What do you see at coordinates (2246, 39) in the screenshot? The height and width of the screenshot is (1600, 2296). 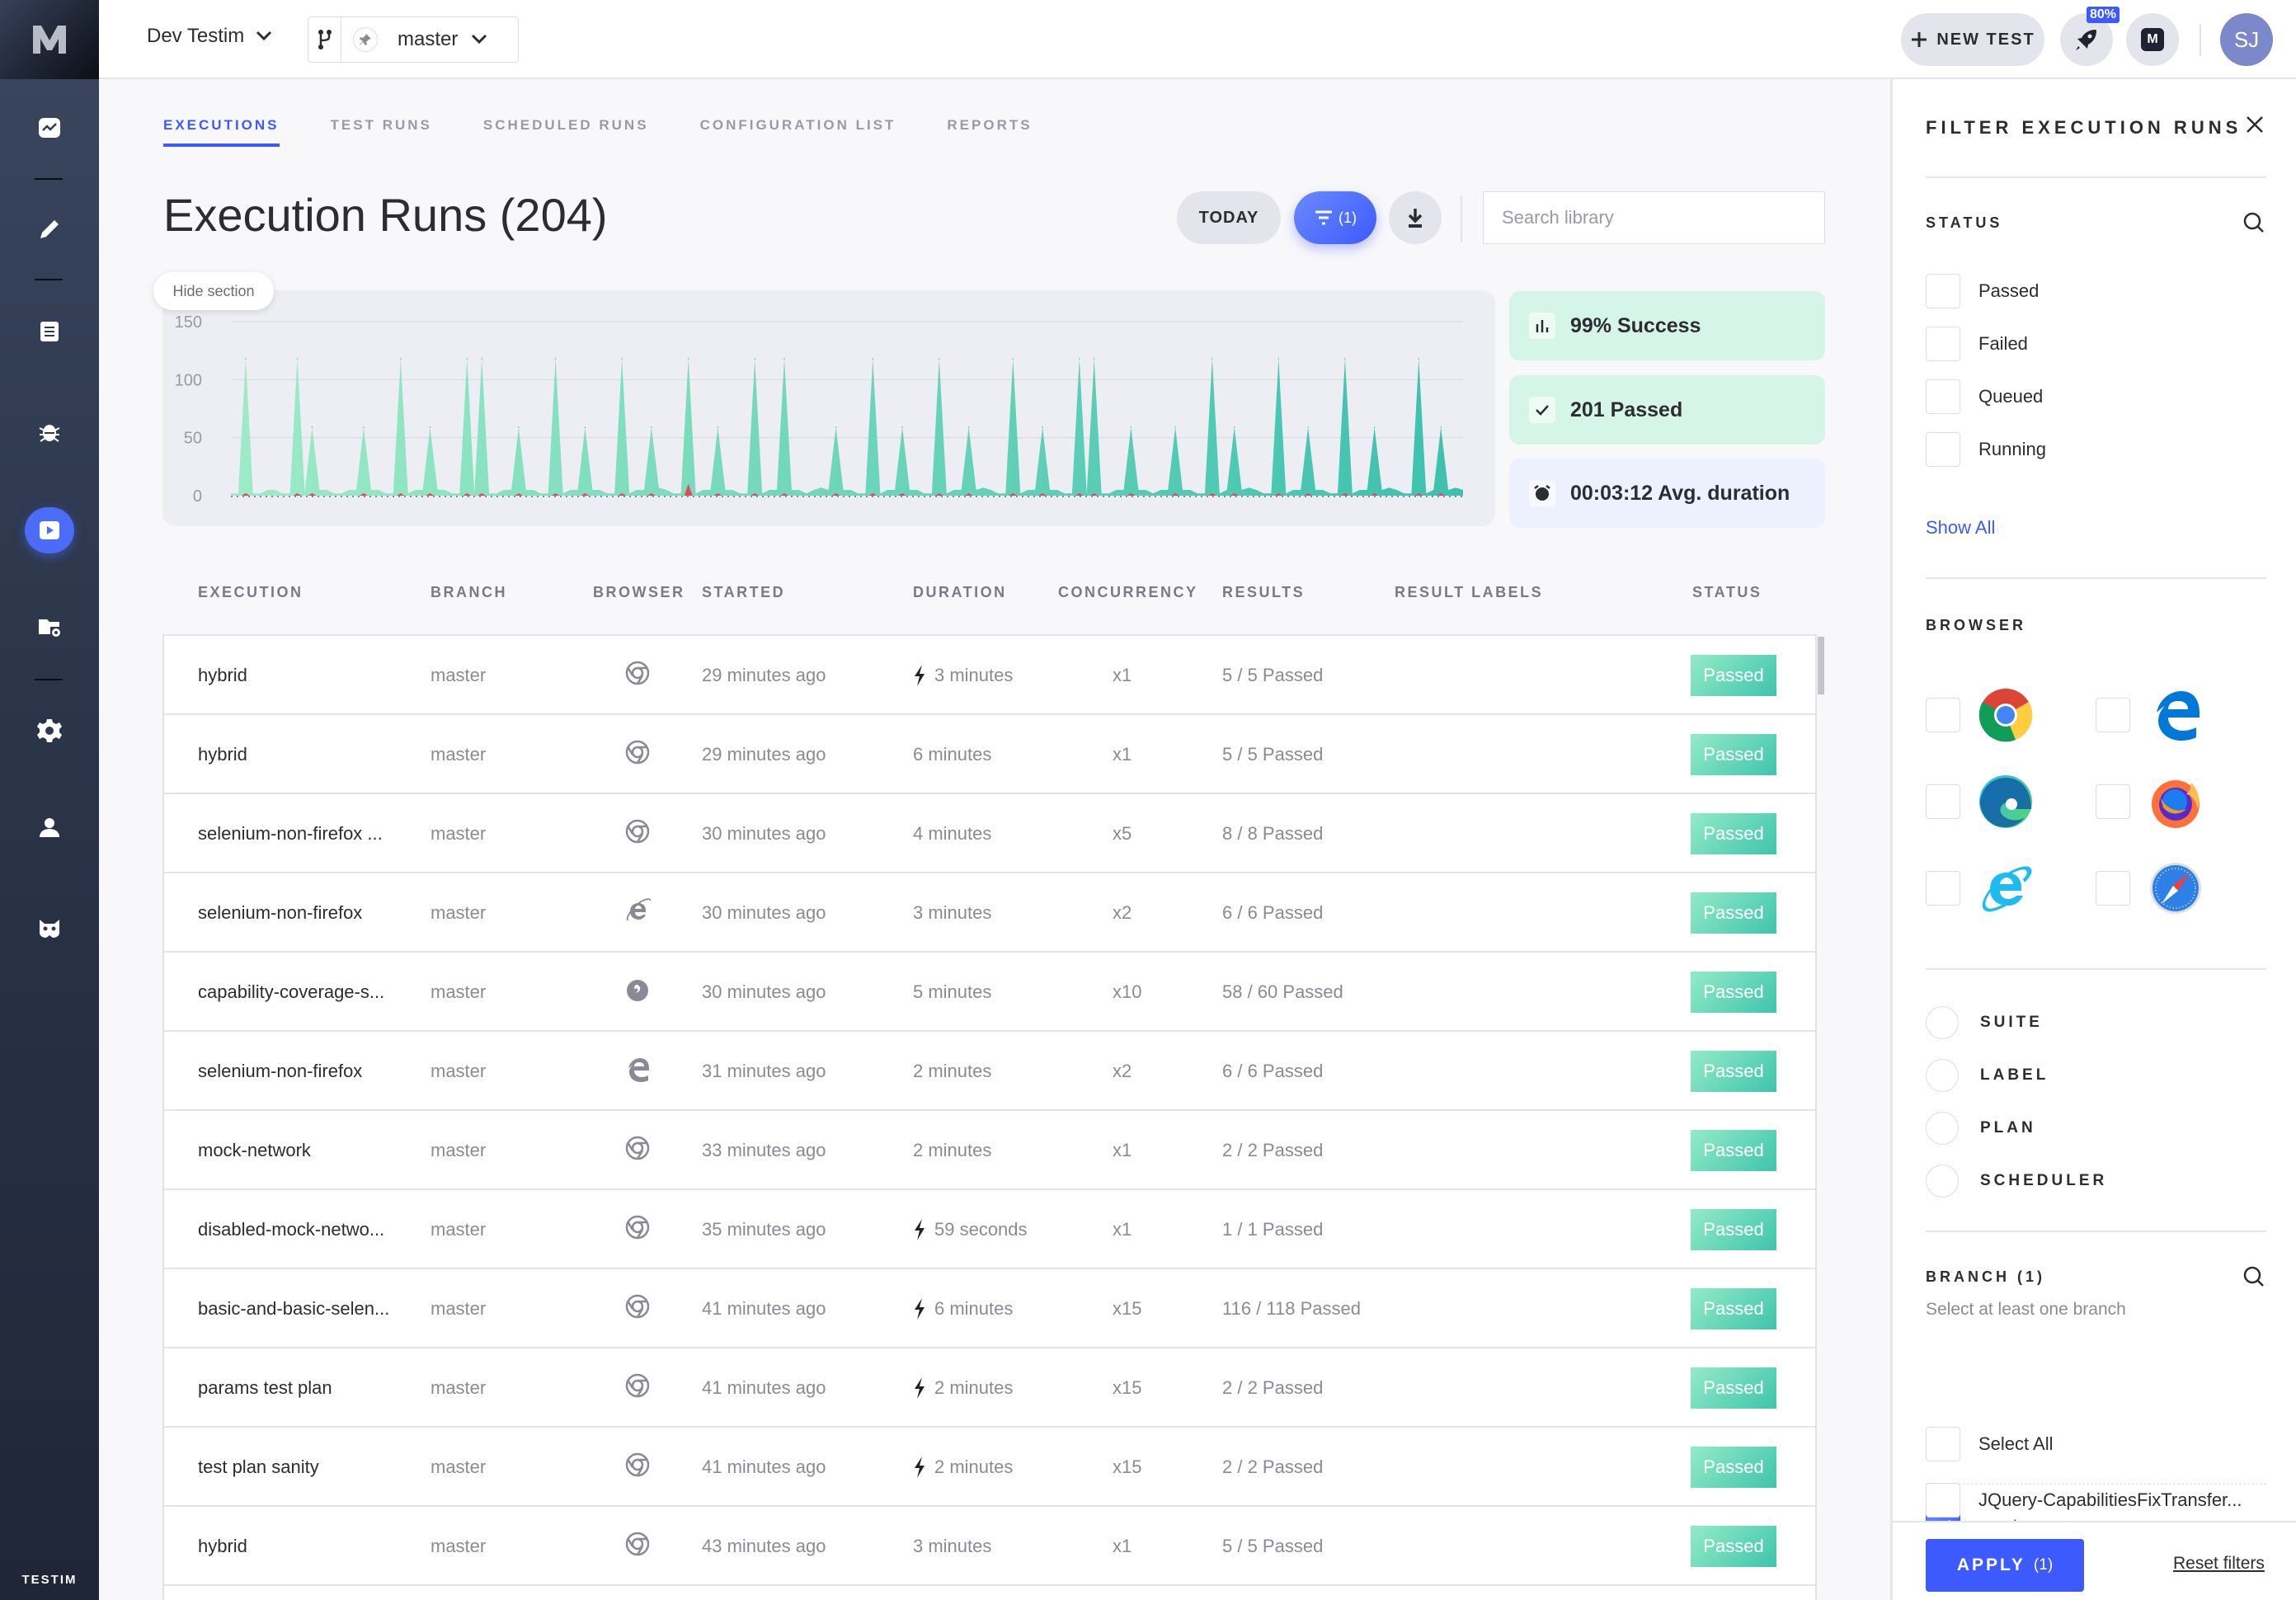 I see `user-avatar: SJ` at bounding box center [2246, 39].